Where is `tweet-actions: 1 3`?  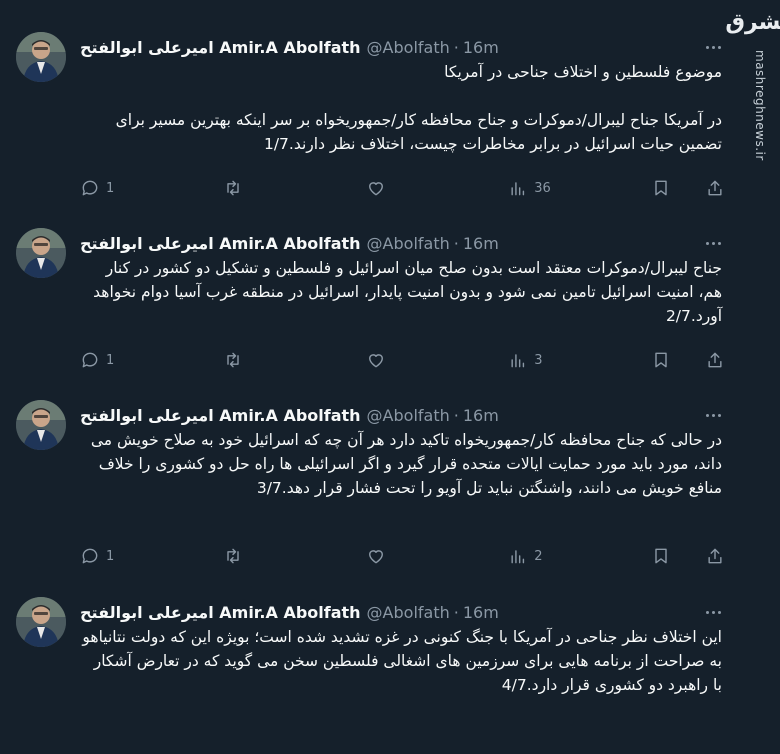
tweet-actions: 1 3 is located at coordinates (402, 360).